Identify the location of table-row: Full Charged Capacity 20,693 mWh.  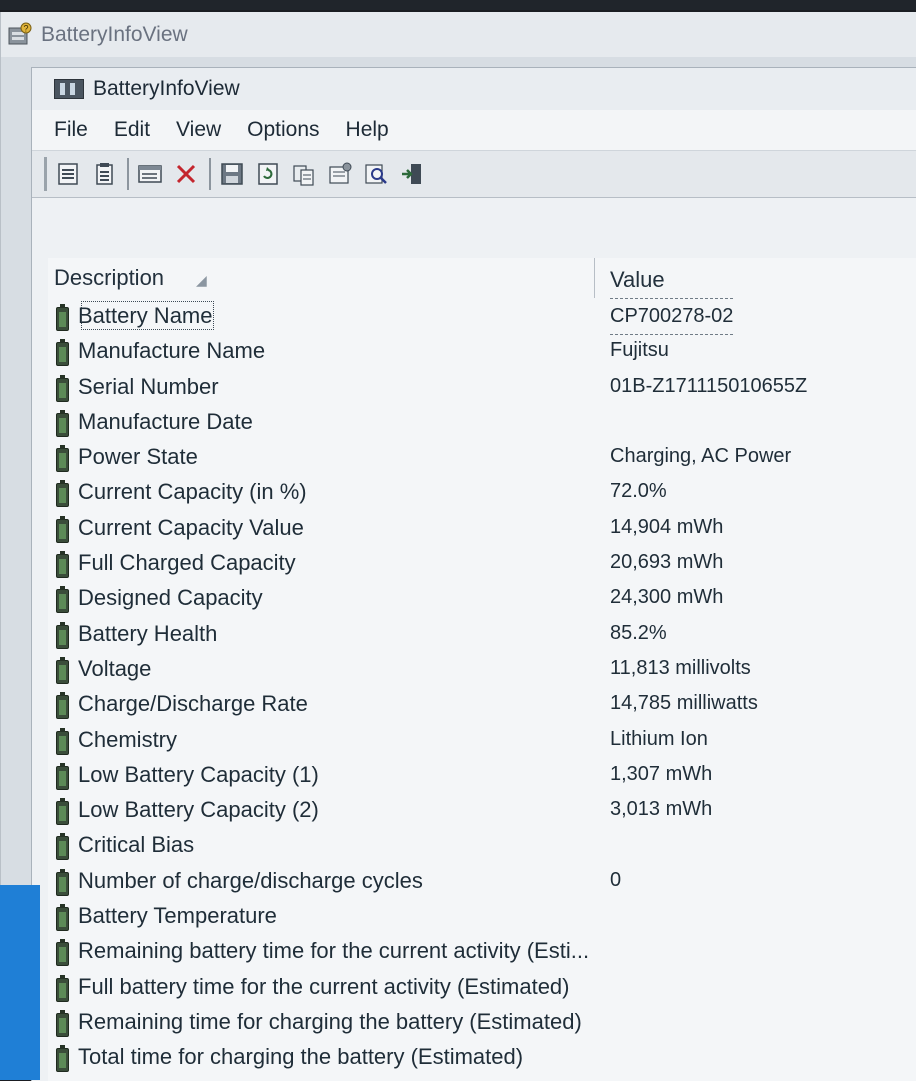
(482, 562).